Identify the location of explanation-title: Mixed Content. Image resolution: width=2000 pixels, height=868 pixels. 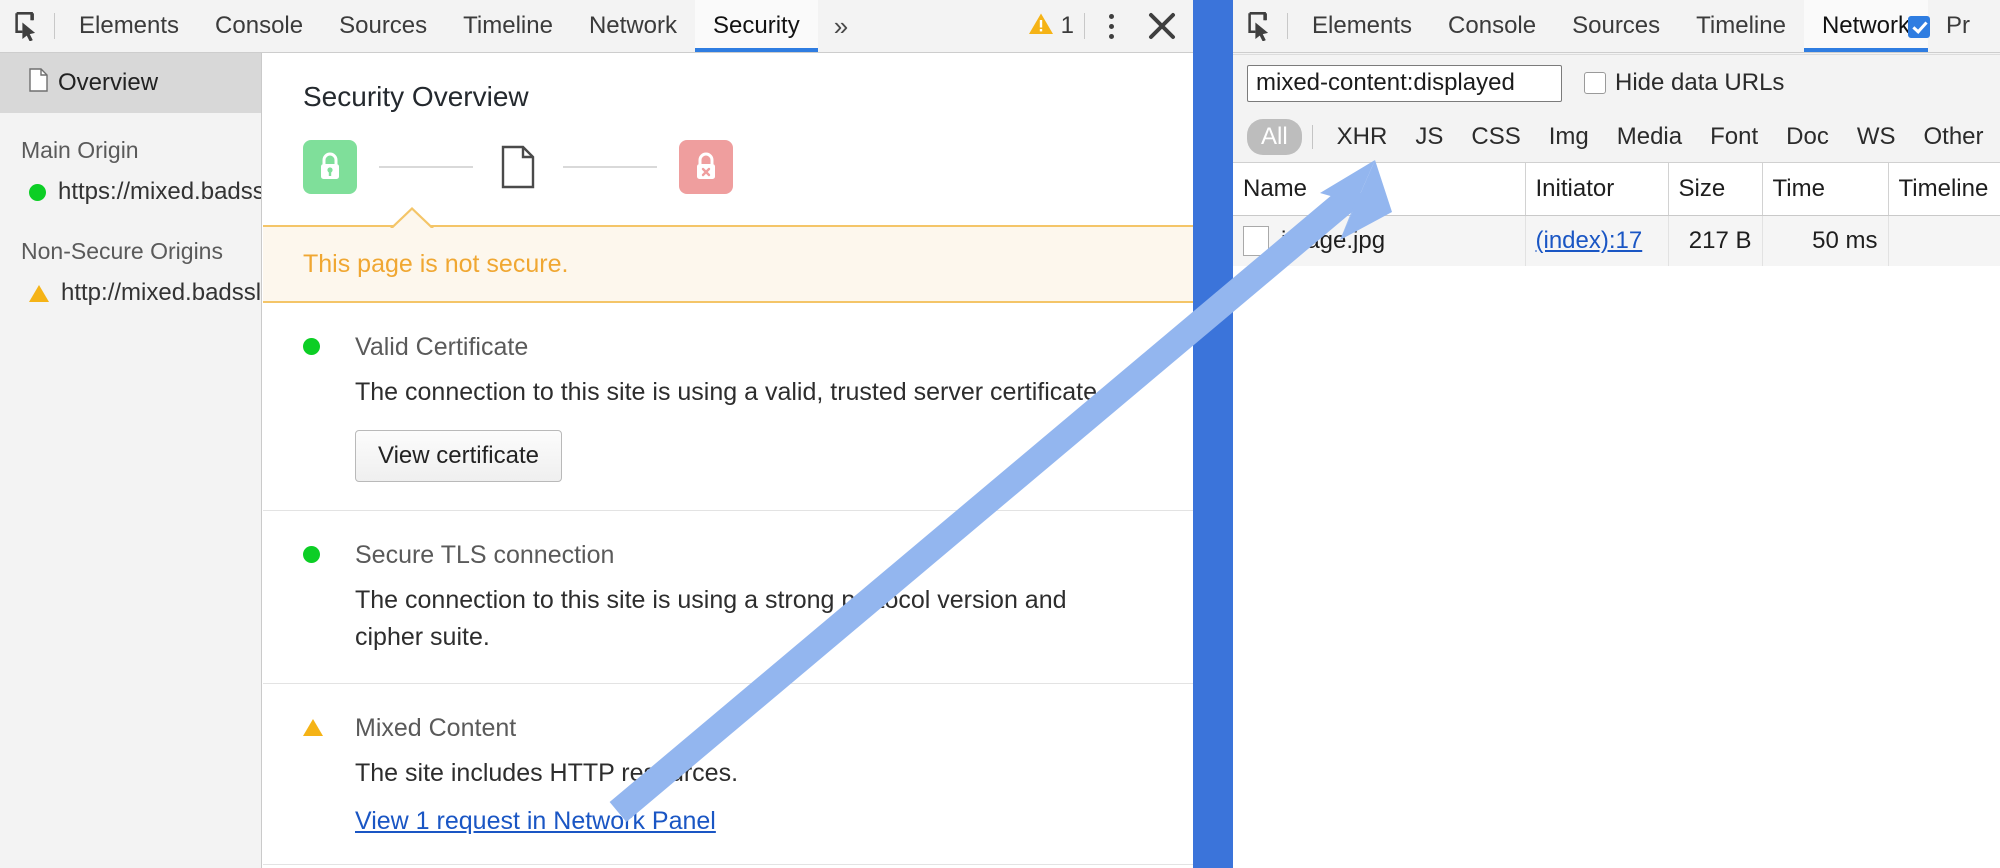
(436, 727).